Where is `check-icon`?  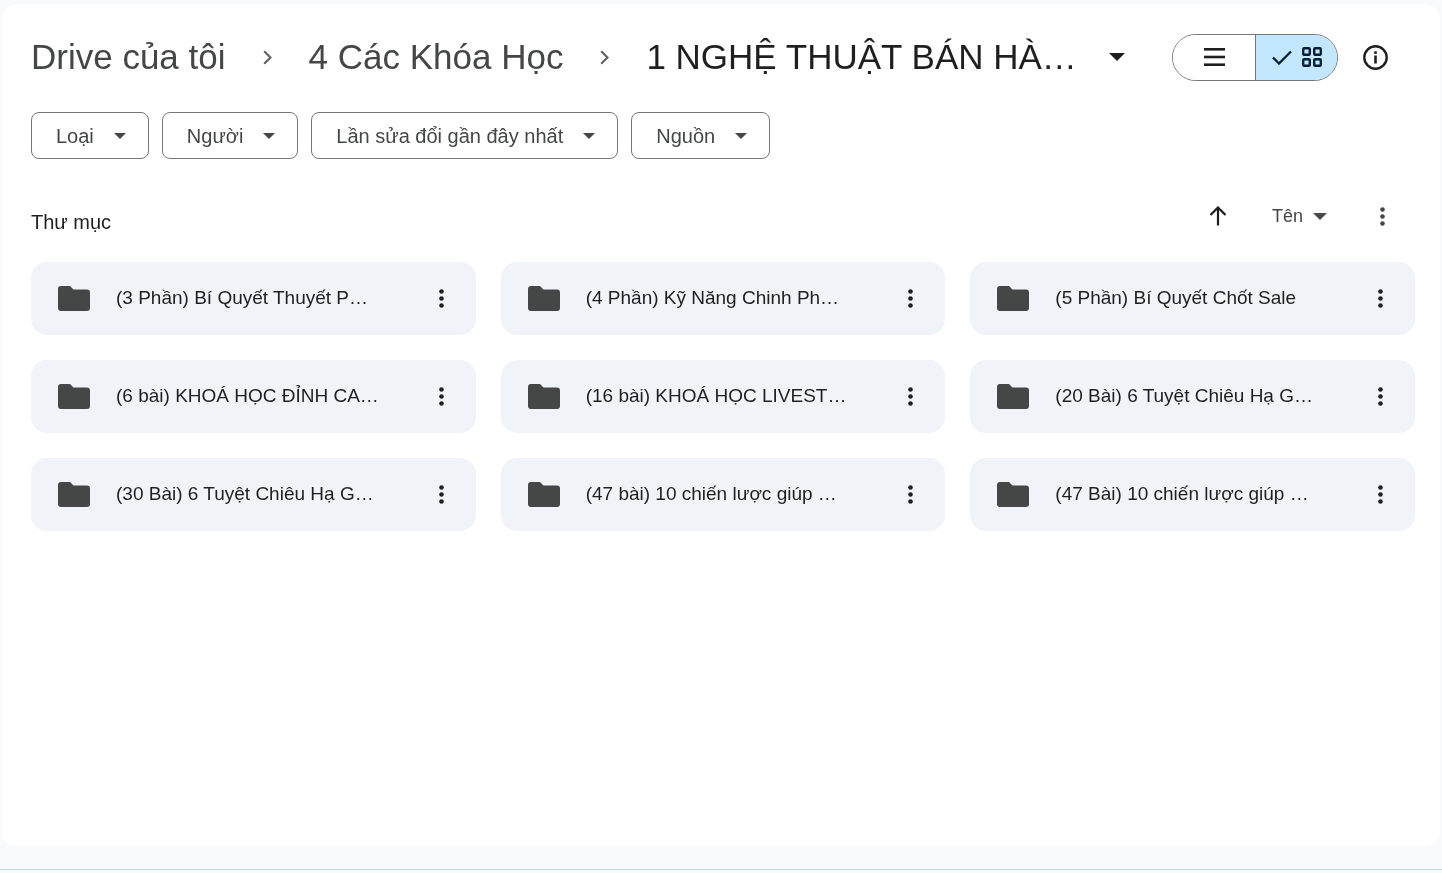 check-icon is located at coordinates (1281, 57).